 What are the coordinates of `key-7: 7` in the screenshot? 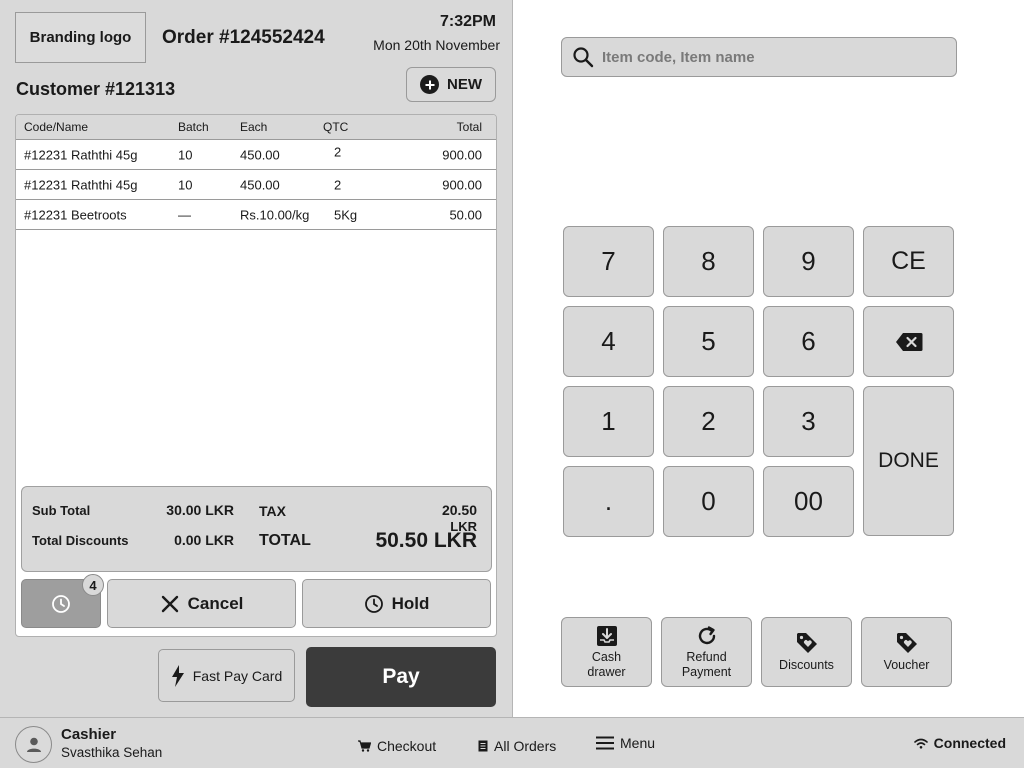 It's located at (608, 261).